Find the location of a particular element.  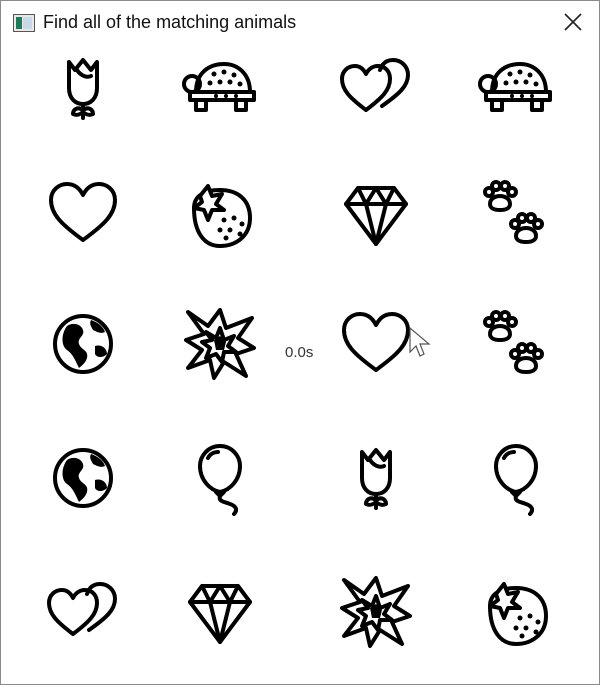

timer-label: 0.0s is located at coordinates (299, 352).